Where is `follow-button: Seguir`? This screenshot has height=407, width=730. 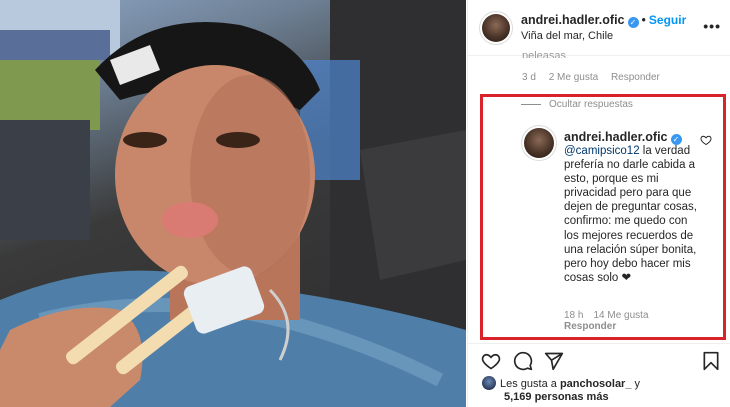
follow-button: Seguir is located at coordinates (667, 20).